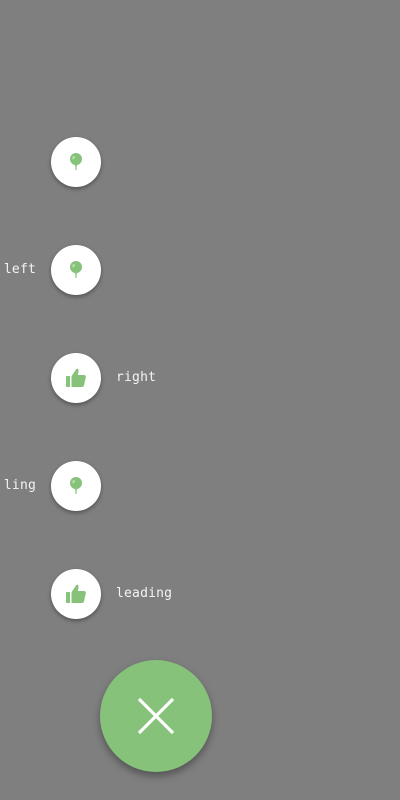  Describe the element at coordinates (19, 269) in the screenshot. I see `speed-dial-label-left: left` at that location.